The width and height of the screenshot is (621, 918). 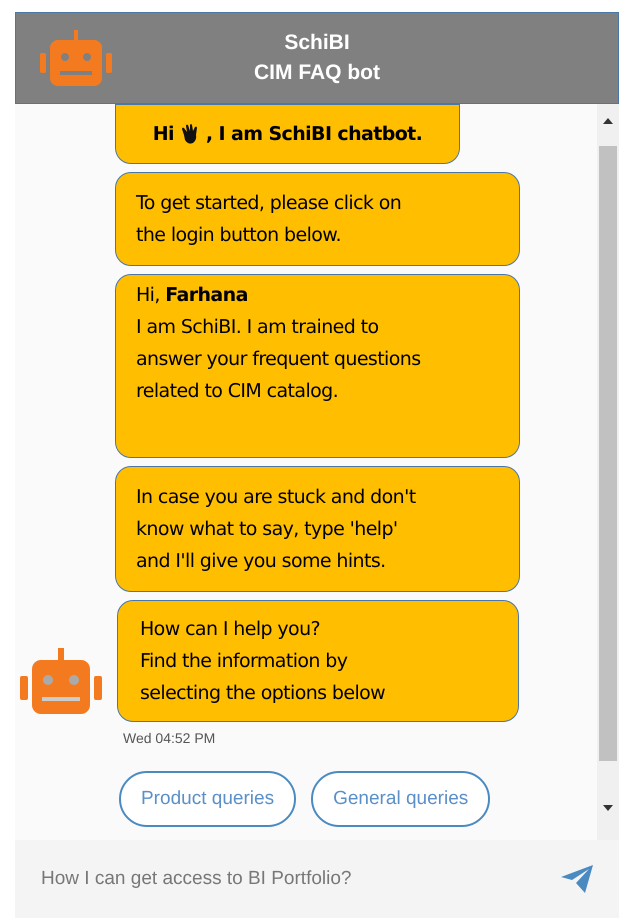 I want to click on message-bubble: In case you are stuck and don't know what to say, type 'help' and I'll give you some hints., so click(x=317, y=529).